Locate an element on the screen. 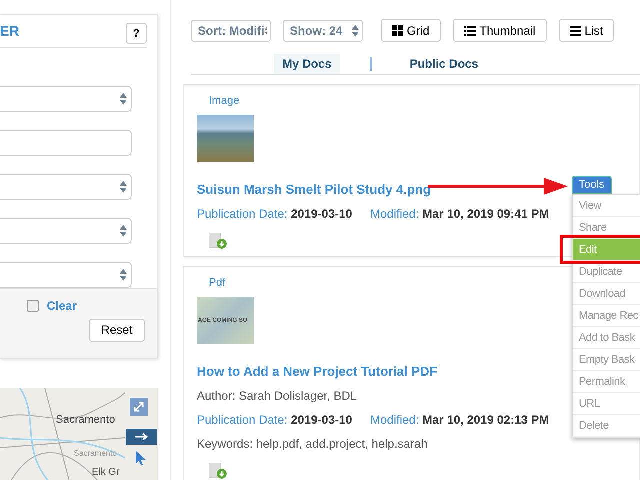 The image size is (640, 480). author-text: Author: Sarah Dolislager, BDL is located at coordinates (277, 396).